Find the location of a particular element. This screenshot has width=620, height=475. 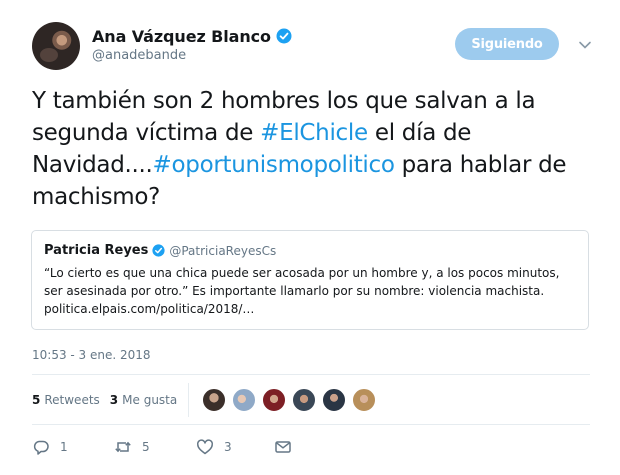

quoted-tweet-header: Patricia Reyes @PatriciaReyesCs is located at coordinates (160, 250).